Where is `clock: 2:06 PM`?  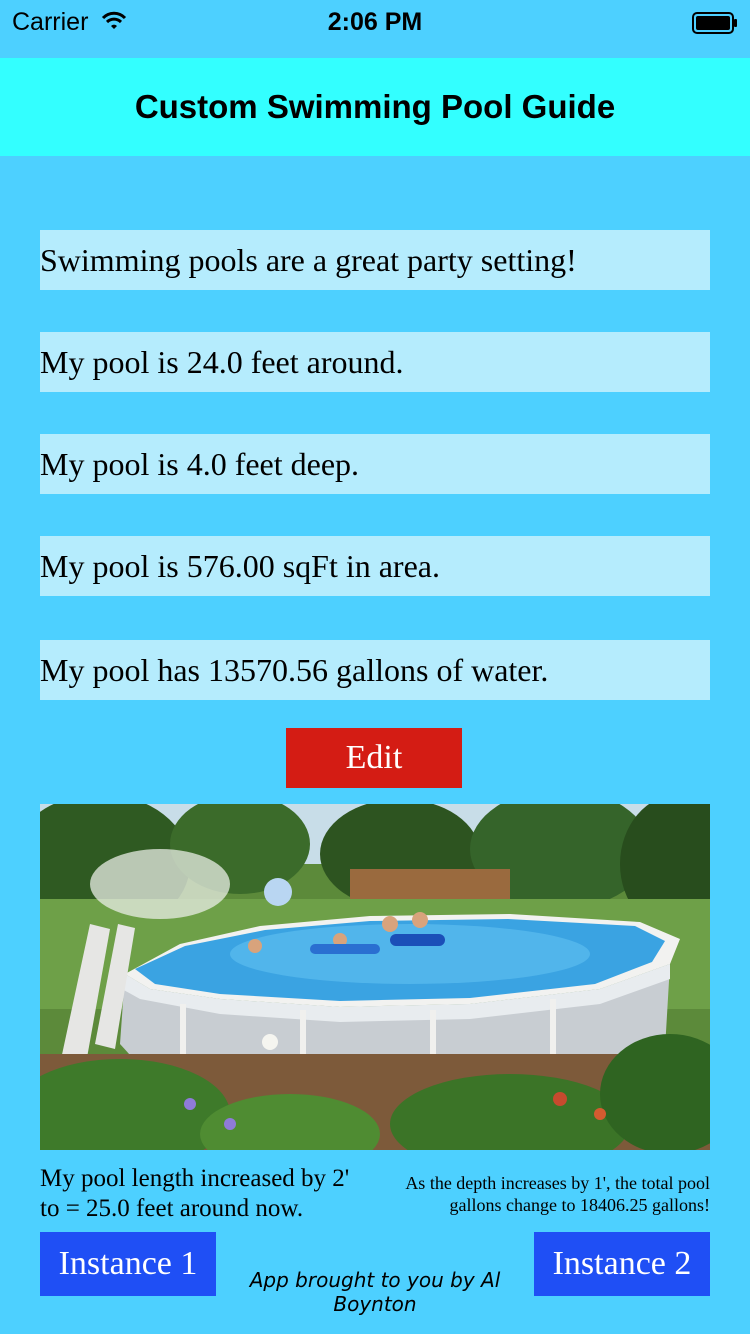
clock: 2:06 PM is located at coordinates (375, 22).